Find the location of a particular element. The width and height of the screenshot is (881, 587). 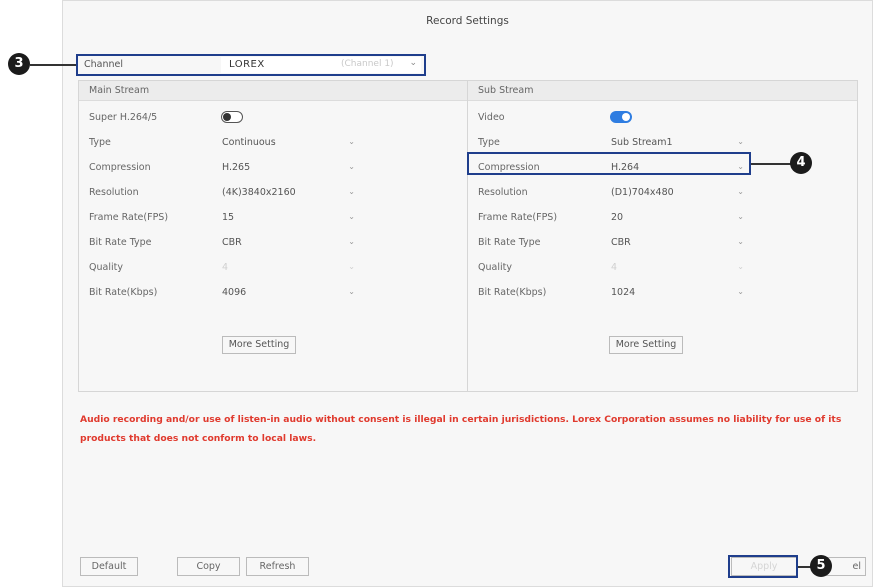

sub-stream-row-label: Video is located at coordinates (491, 117).